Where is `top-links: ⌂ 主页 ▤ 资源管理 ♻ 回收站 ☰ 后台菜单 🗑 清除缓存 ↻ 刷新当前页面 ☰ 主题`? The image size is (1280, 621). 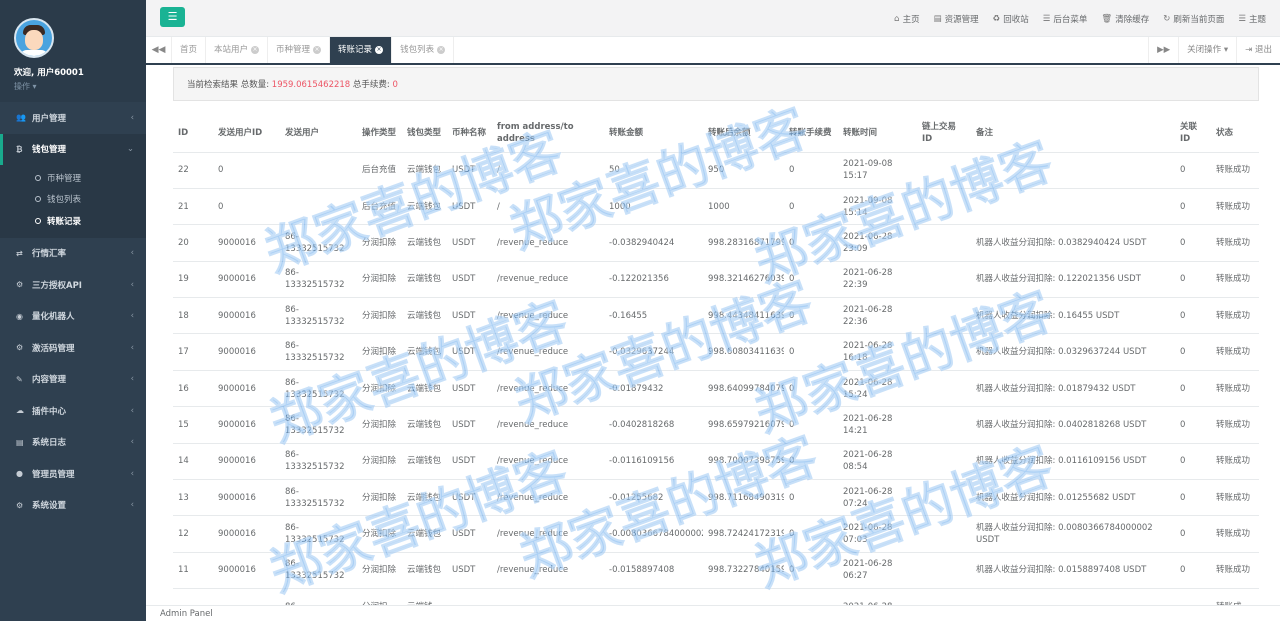 top-links: ⌂ 主页 ▤ 资源管理 ♻ 回收站 ☰ 后台菜单 🗑 清除缓存 ↻ 刷新当前页面 ☰ 主题 is located at coordinates (1087, 18).